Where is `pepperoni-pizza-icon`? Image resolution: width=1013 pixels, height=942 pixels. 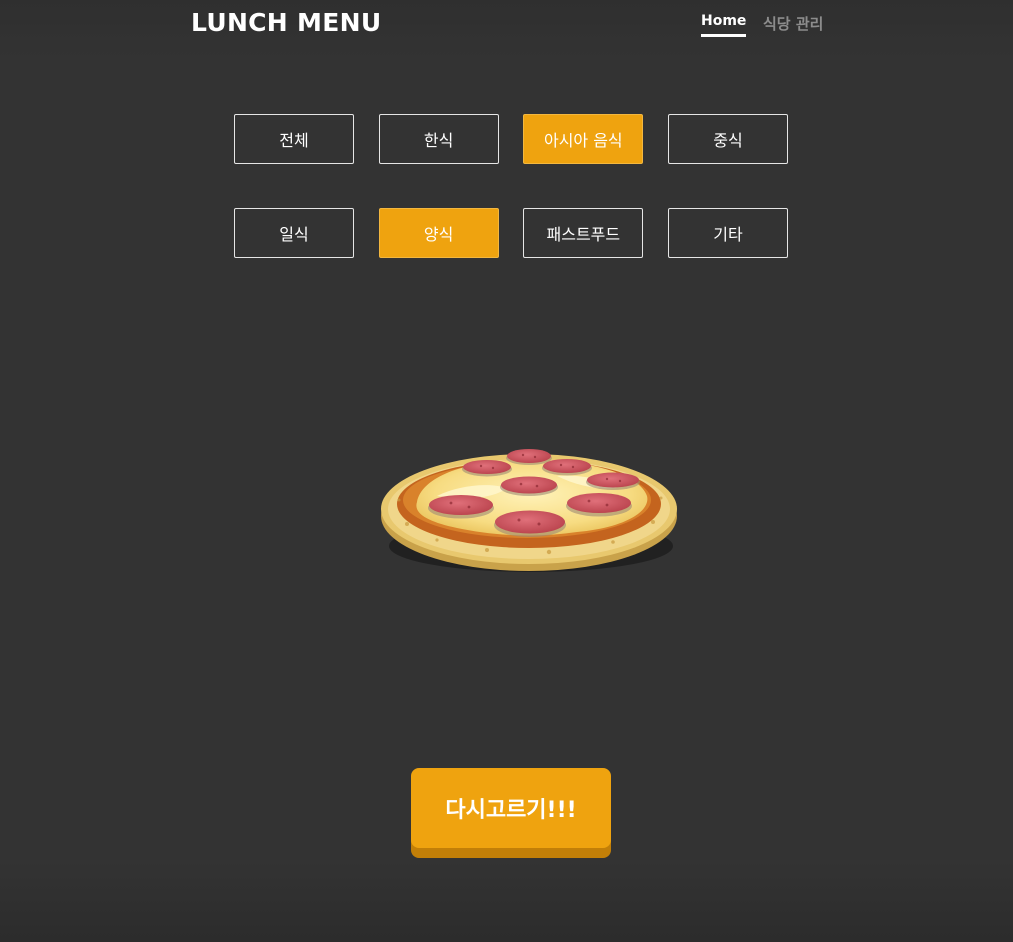 pepperoni-pizza-icon is located at coordinates (529, 506).